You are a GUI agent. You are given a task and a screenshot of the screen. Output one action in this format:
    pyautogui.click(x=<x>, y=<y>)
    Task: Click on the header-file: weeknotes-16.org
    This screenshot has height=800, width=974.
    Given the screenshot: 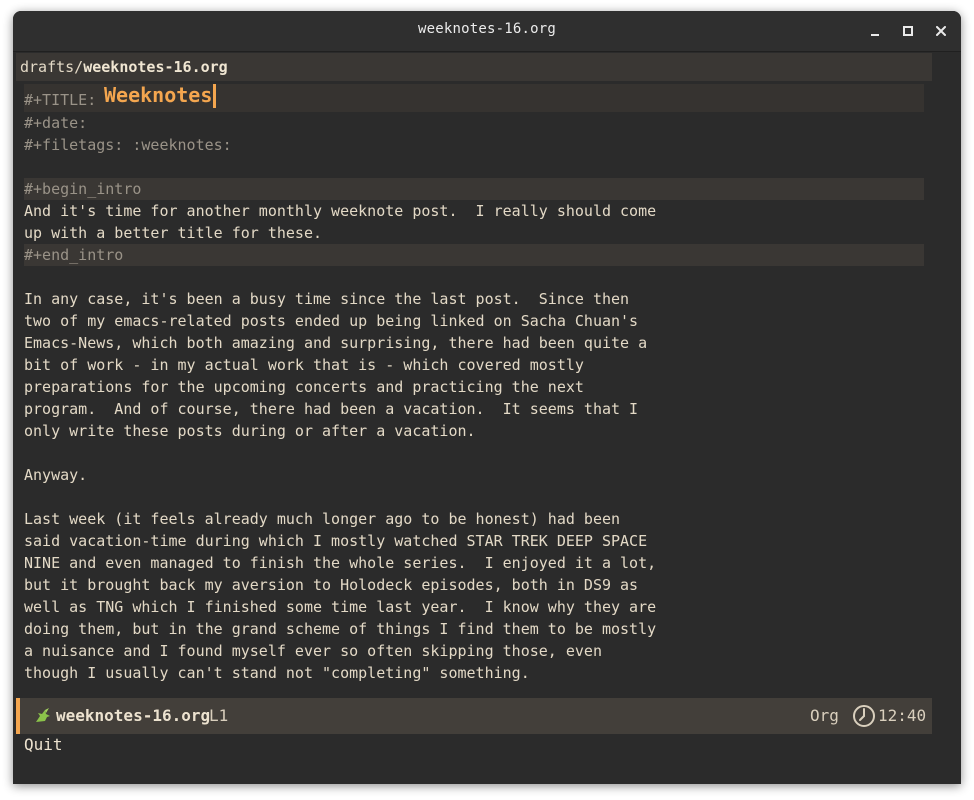 What is the action you would take?
    pyautogui.click(x=155, y=67)
    